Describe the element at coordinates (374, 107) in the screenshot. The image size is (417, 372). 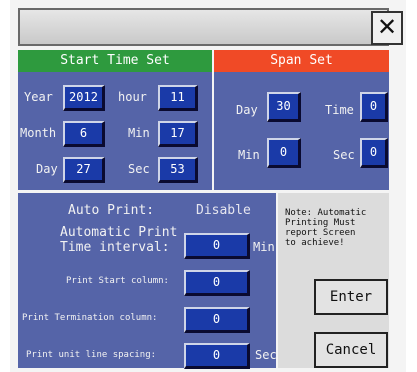
I see `span-time-field: 0` at that location.